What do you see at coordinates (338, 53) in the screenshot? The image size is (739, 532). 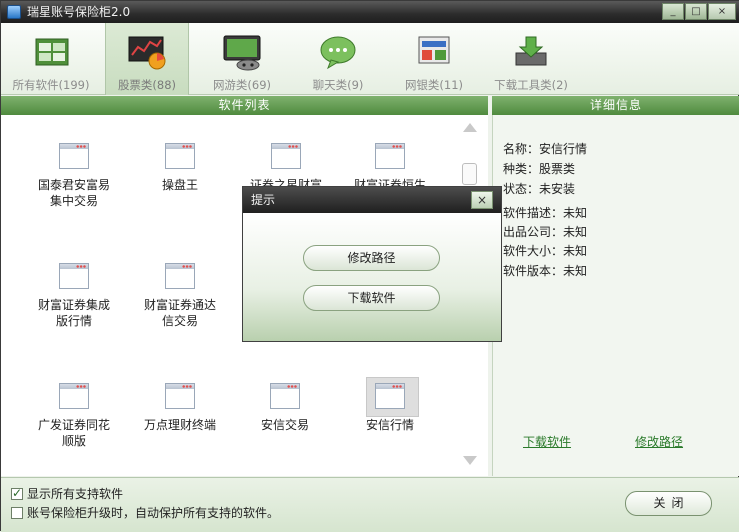 I see `chat-bubble-icon` at bounding box center [338, 53].